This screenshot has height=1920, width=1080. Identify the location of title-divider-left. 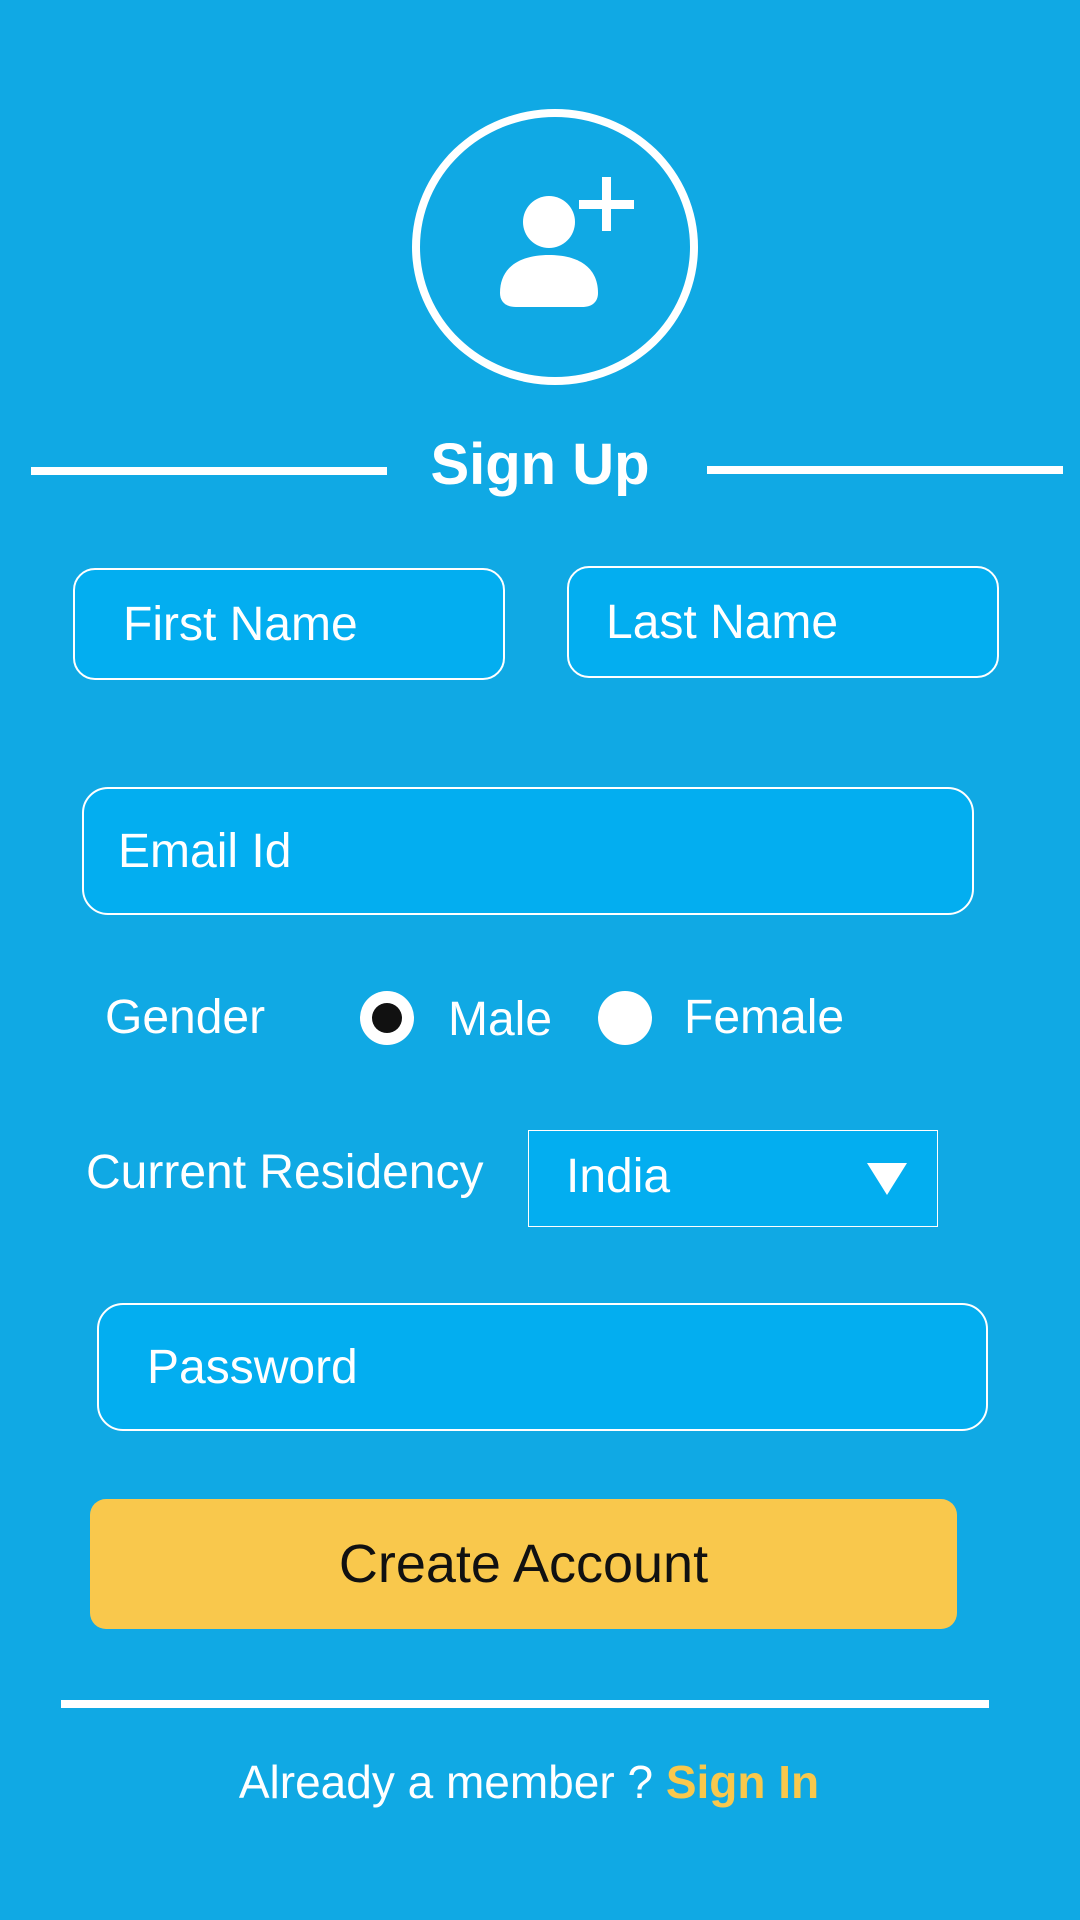
(209, 471).